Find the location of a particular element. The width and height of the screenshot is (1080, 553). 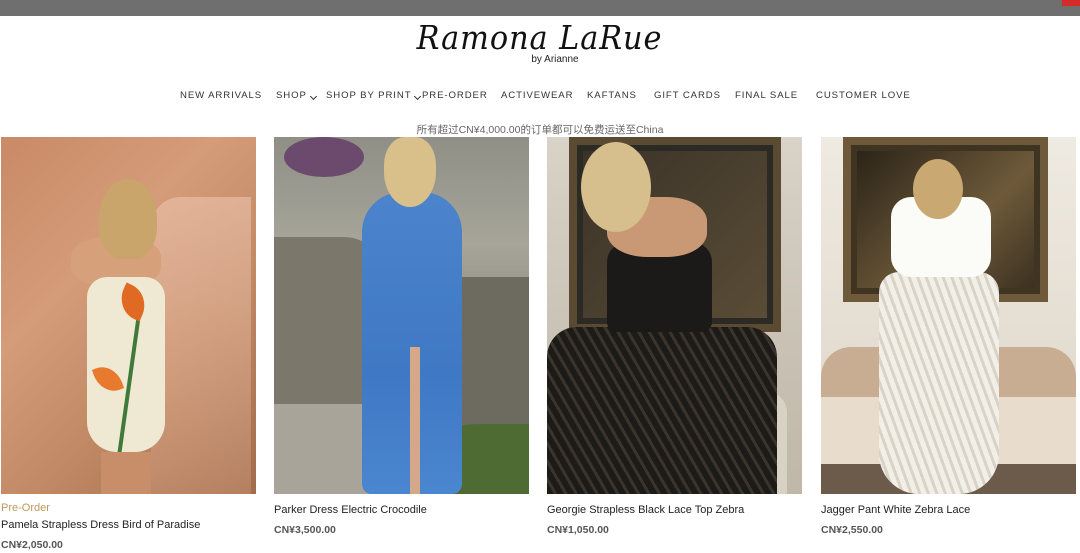

nav-shop-by-print: SHOP BY PRINT is located at coordinates (374, 95).